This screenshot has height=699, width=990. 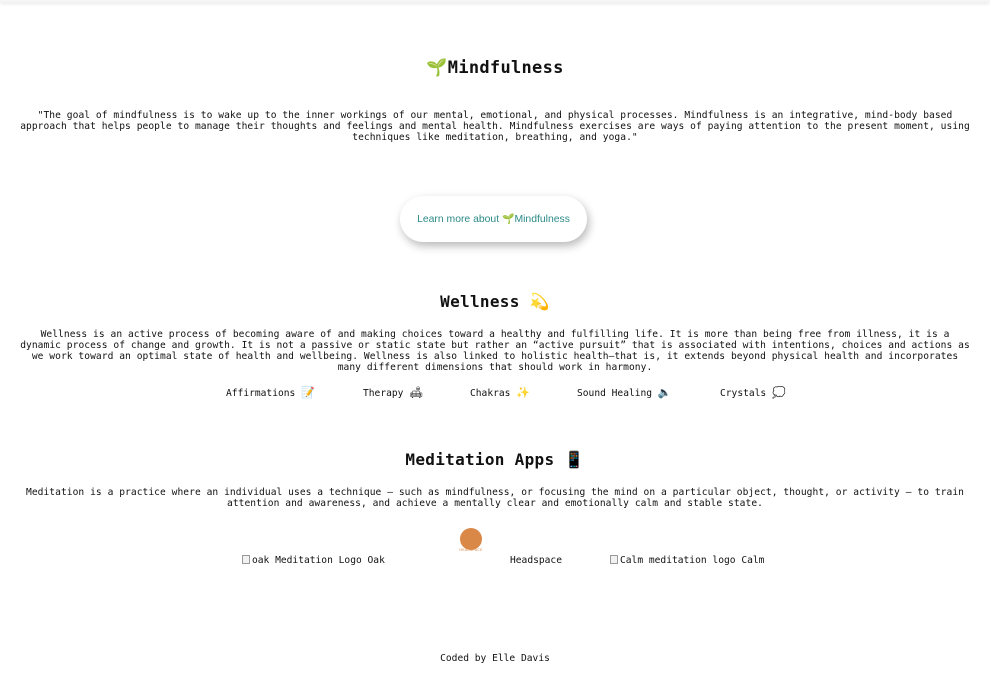 What do you see at coordinates (743, 393) in the screenshot?
I see `topic-label: Crystals` at bounding box center [743, 393].